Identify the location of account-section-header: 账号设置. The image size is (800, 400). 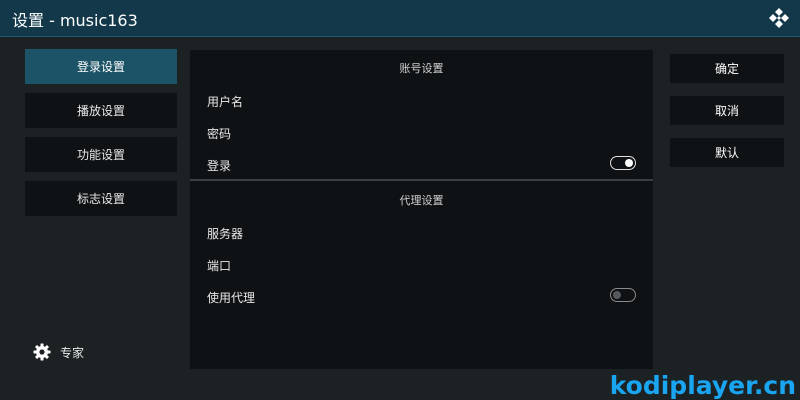
(421, 68).